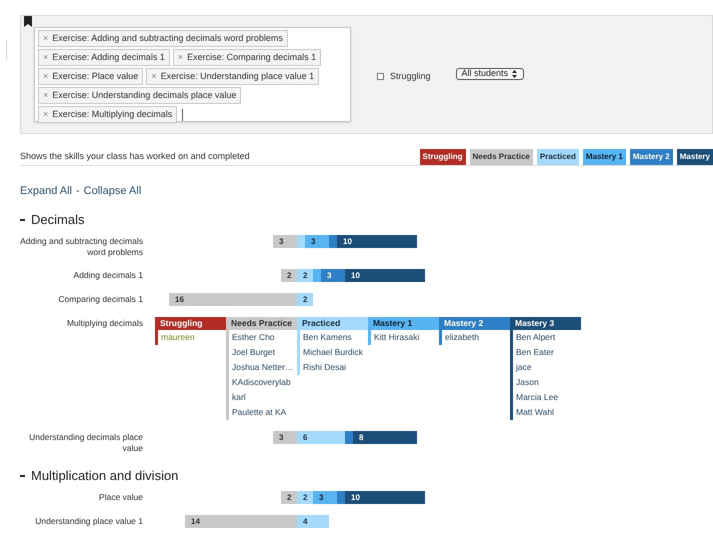 Image resolution: width=713 pixels, height=544 pixels. I want to click on bar-segment: 6, so click(321, 437).